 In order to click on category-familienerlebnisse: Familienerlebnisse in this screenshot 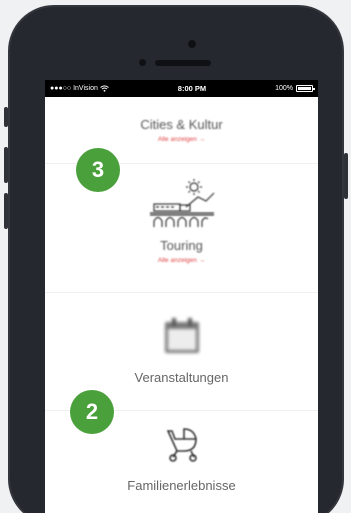, I will do `click(181, 459)`.